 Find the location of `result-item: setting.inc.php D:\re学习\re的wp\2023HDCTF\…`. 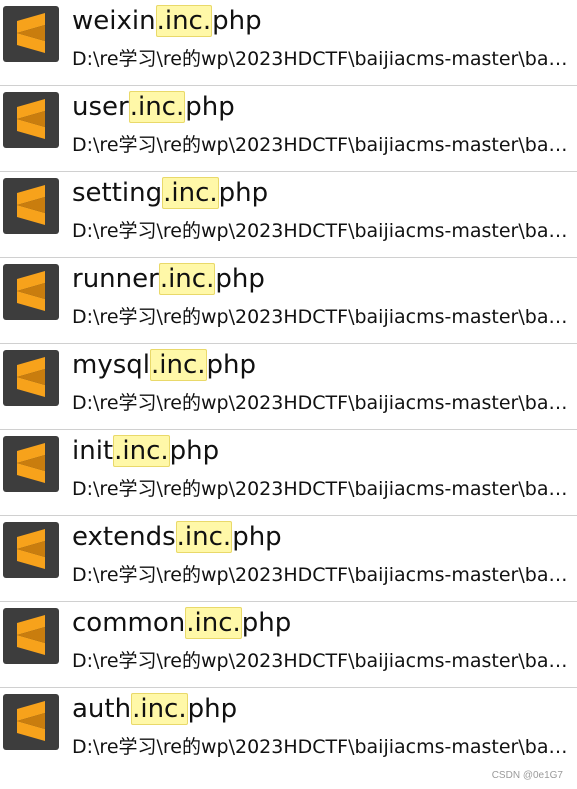

result-item: setting.inc.php D:\re学习\re的wp\2023HDCTF\… is located at coordinates (288, 215).